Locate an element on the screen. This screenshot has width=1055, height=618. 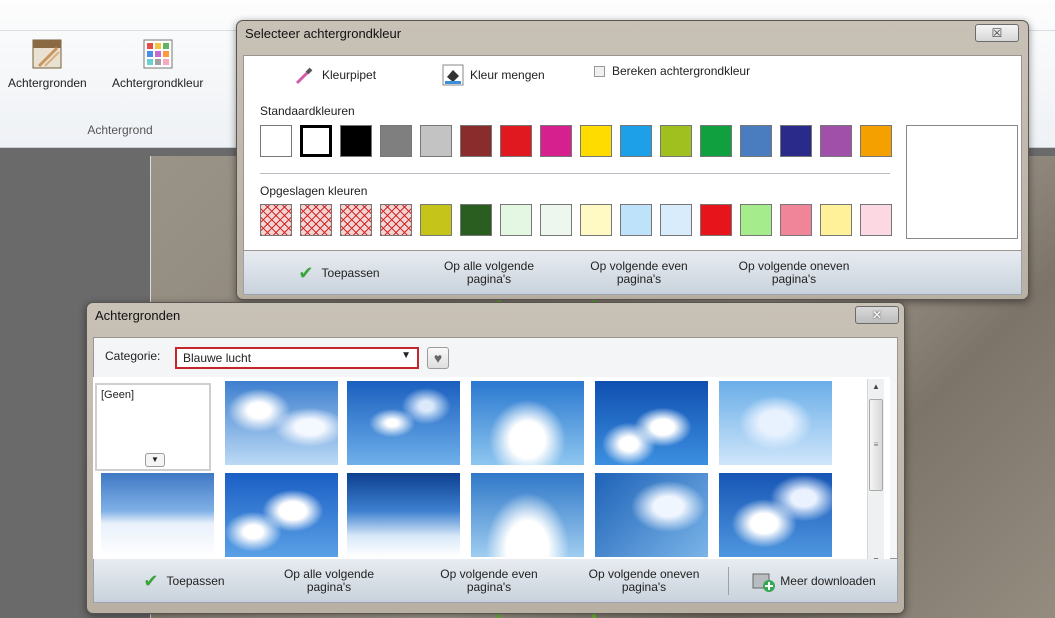
category-select: Blauwe lucht ▼ is located at coordinates (297, 358).